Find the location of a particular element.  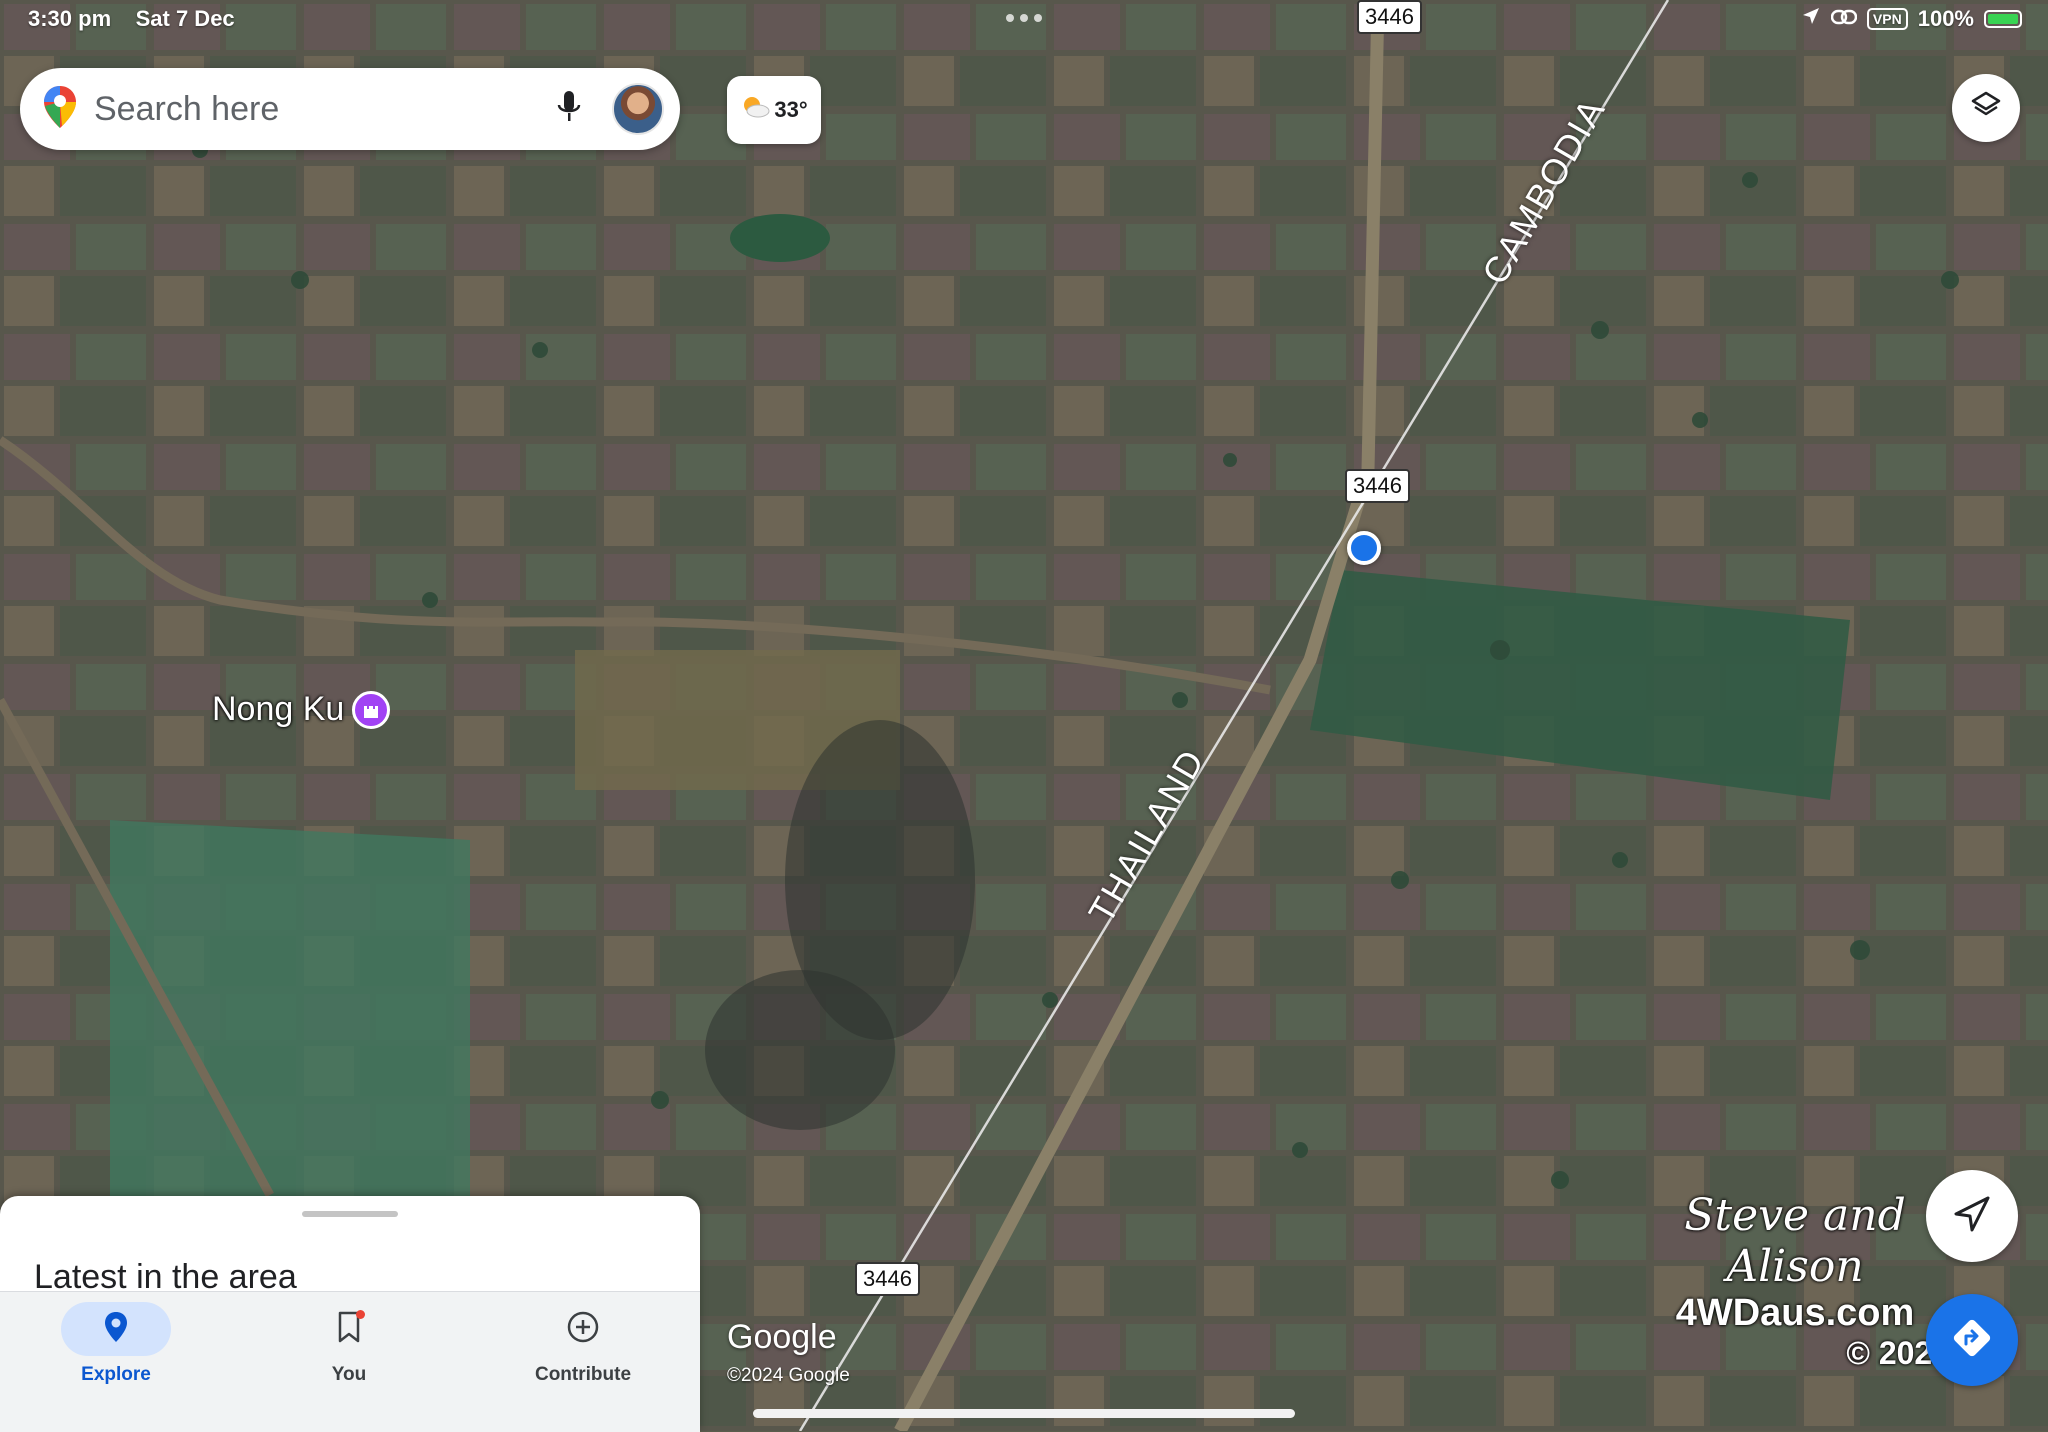

status-bar-right: VPN 100% is located at coordinates (1911, 19).